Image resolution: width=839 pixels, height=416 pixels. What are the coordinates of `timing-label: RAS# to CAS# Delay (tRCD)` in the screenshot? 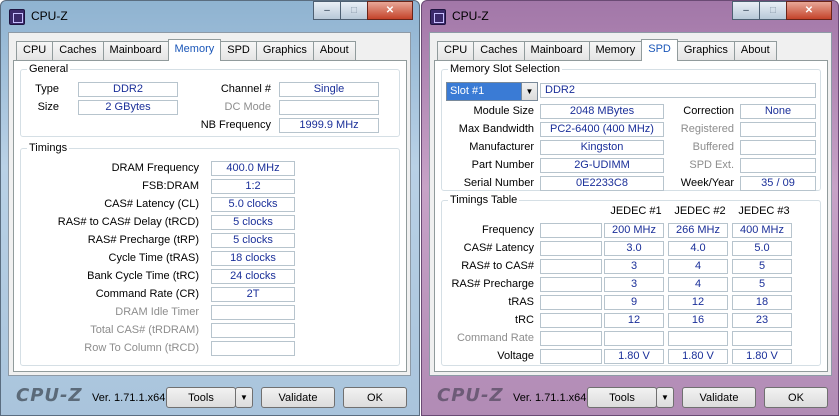 It's located at (128, 222).